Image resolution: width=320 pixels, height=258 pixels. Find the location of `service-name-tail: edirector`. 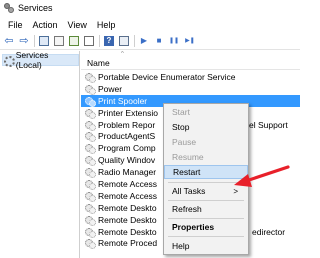

service-name-tail: edirector is located at coordinates (269, 231).